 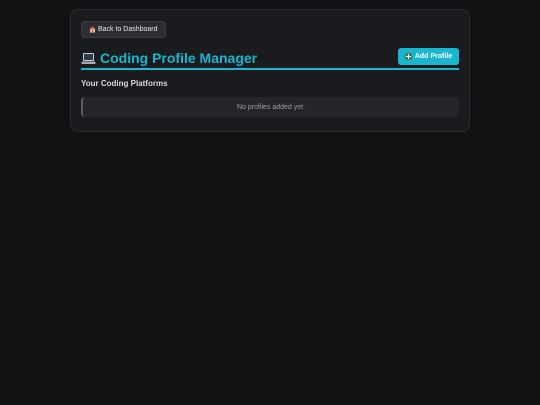 What do you see at coordinates (270, 59) in the screenshot?
I see `header-row: Coding Profile Manager Add Profile` at bounding box center [270, 59].